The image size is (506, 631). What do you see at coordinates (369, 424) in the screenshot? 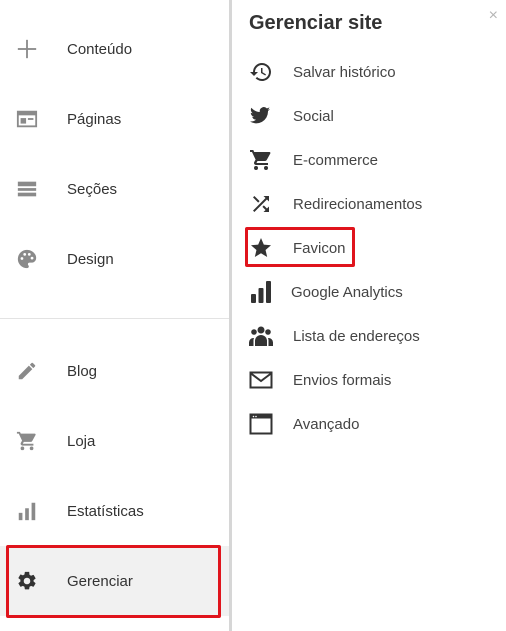
I see `menu-item-advanced: Avançado` at bounding box center [369, 424].